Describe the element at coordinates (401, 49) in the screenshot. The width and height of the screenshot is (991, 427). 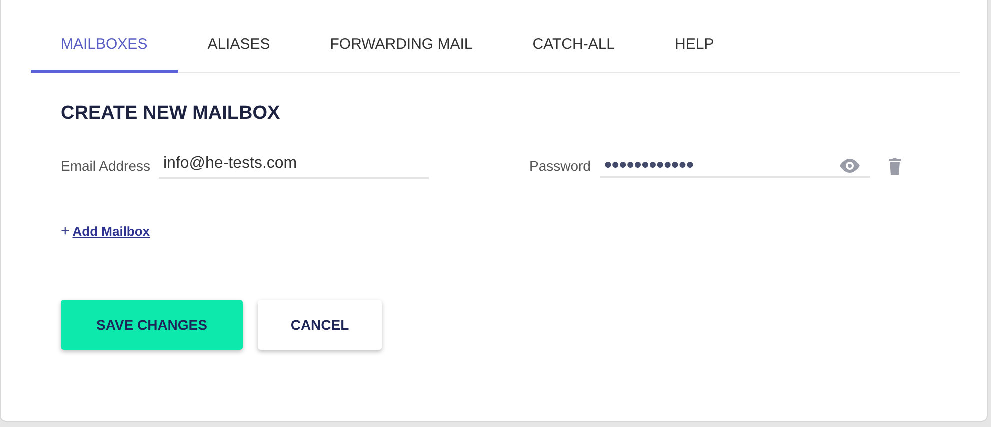
I see `tab: FORWARDING MAIL` at that location.